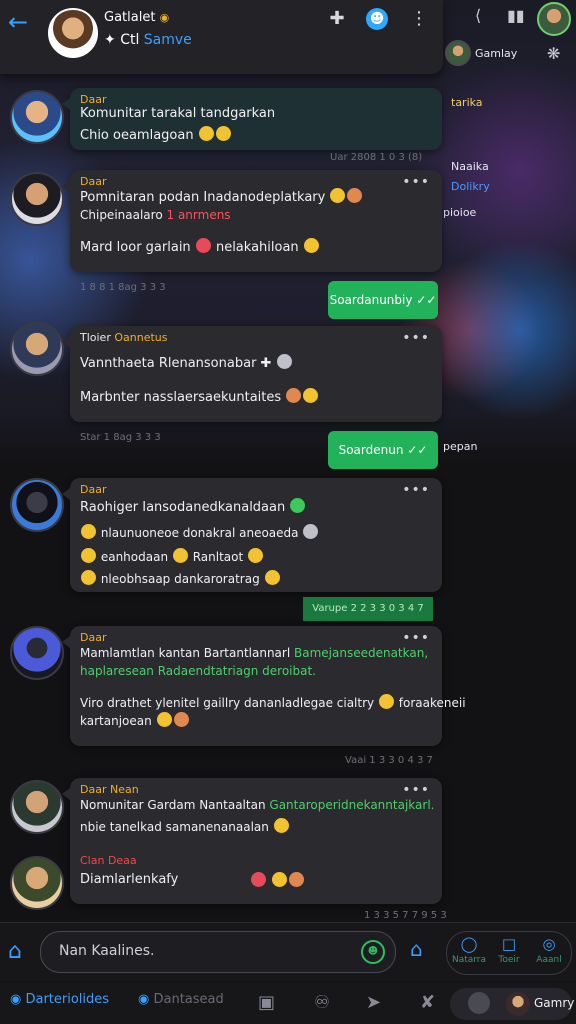  I want to click on trophy-icon: ♾, so click(322, 1002).